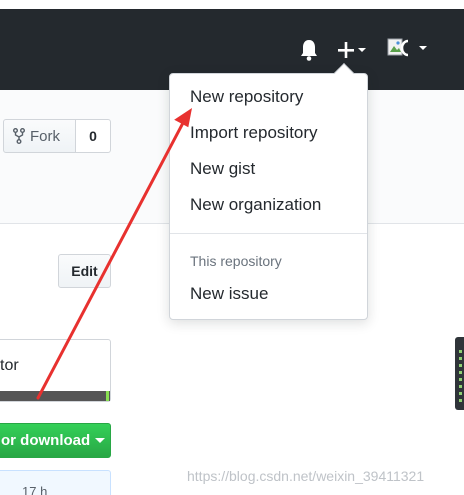  I want to click on plus-icon, so click(352, 50).